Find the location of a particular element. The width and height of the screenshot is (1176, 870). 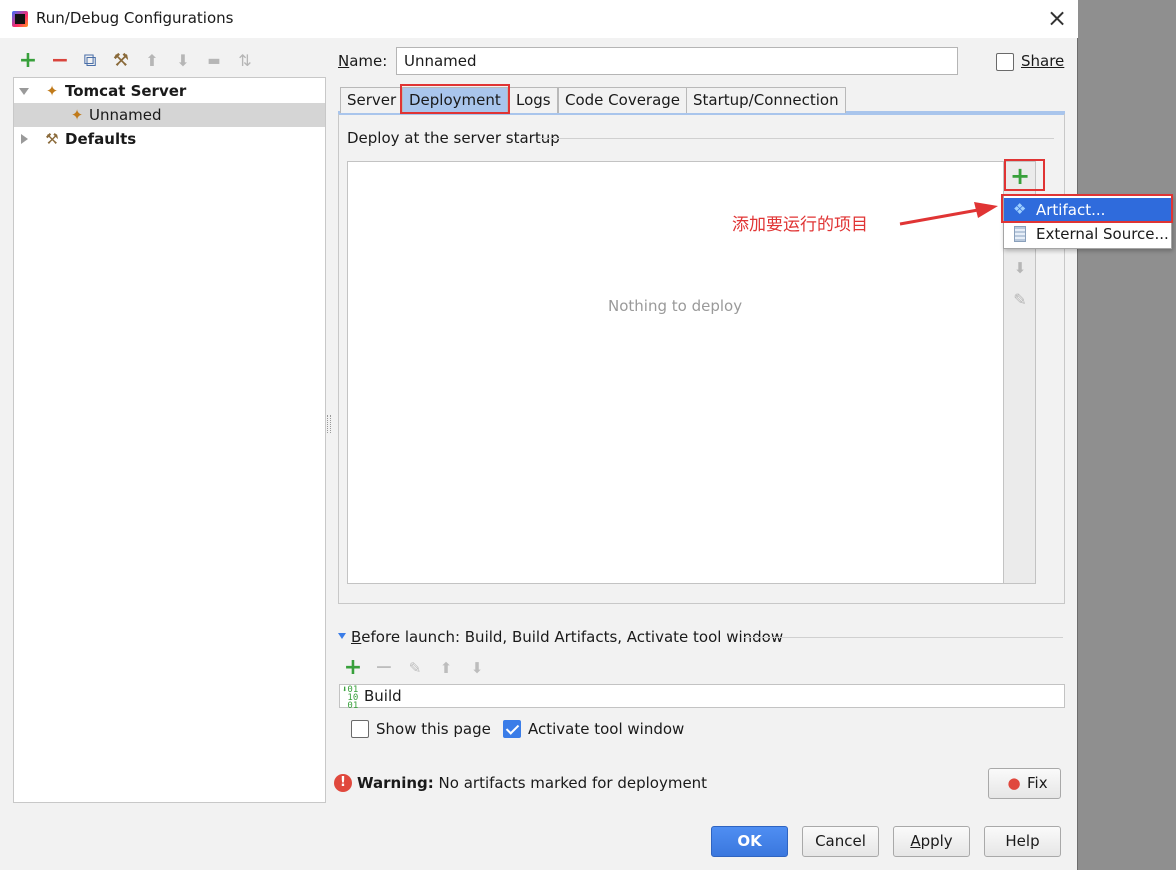

tree-item-unnamed: ✦ Unnamed is located at coordinates (169, 115).